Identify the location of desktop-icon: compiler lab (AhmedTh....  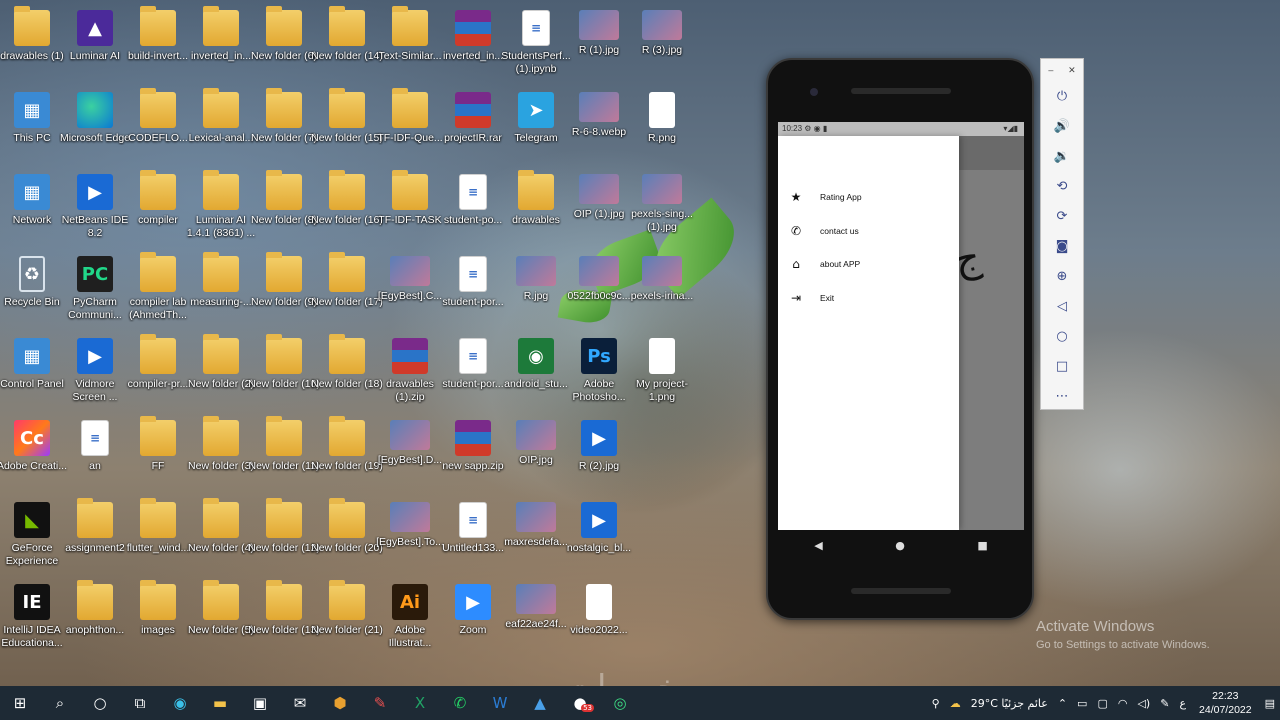
(158, 290).